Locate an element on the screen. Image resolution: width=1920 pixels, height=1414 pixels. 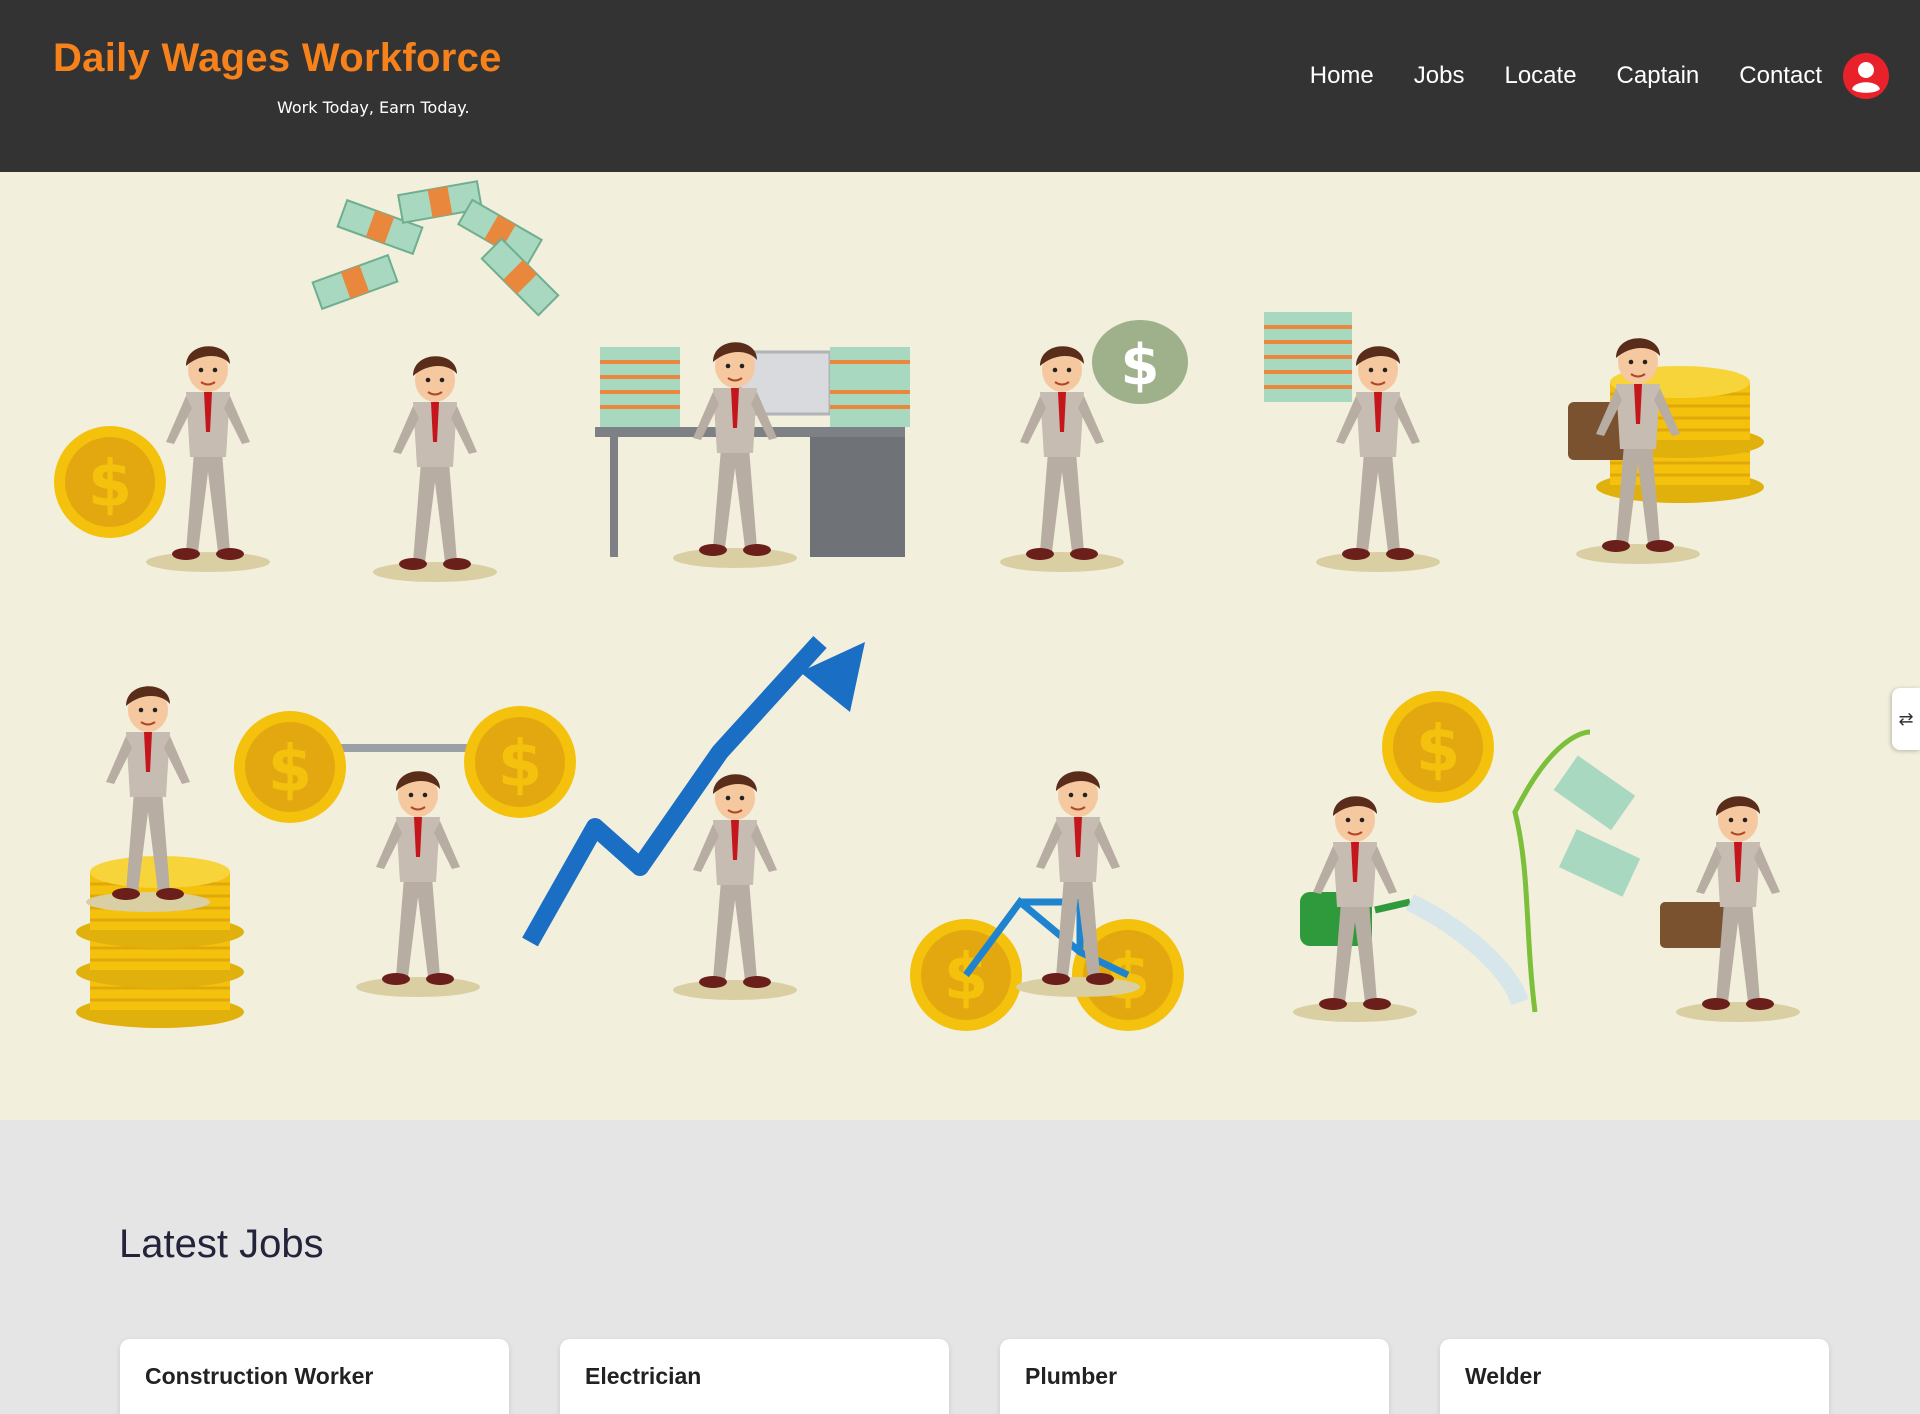
user-avatar-icon is located at coordinates (1866, 76).